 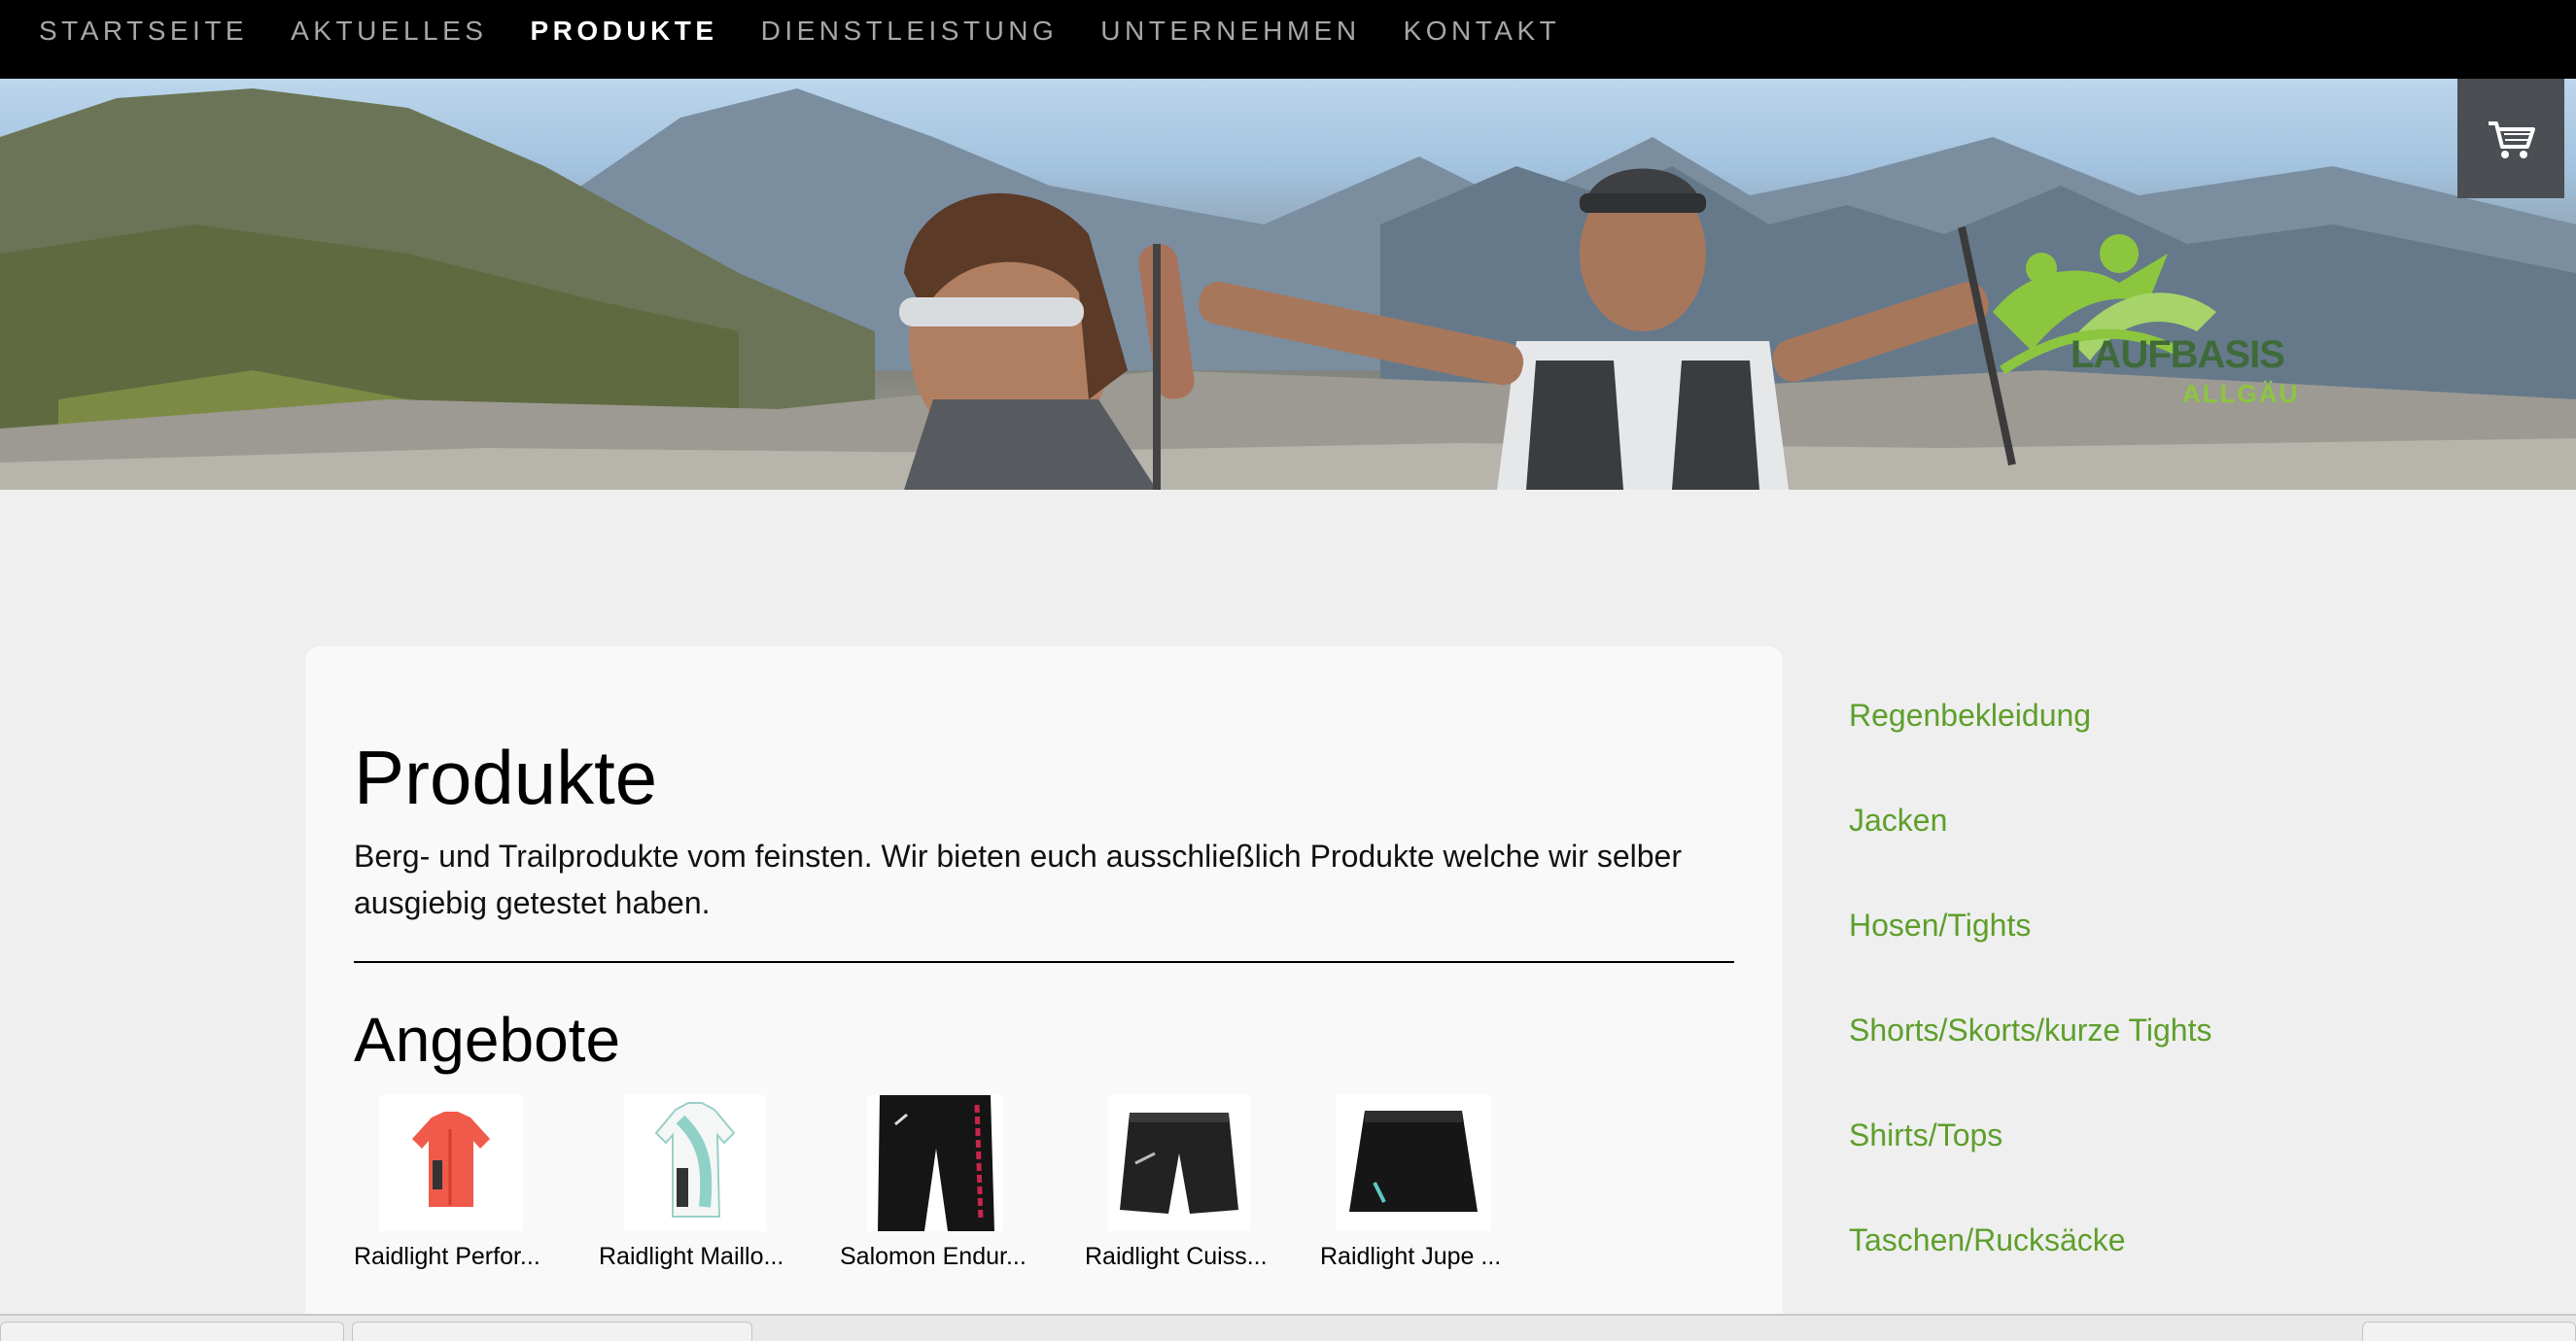 What do you see at coordinates (451, 1159) in the screenshot?
I see `red-shirt-icon` at bounding box center [451, 1159].